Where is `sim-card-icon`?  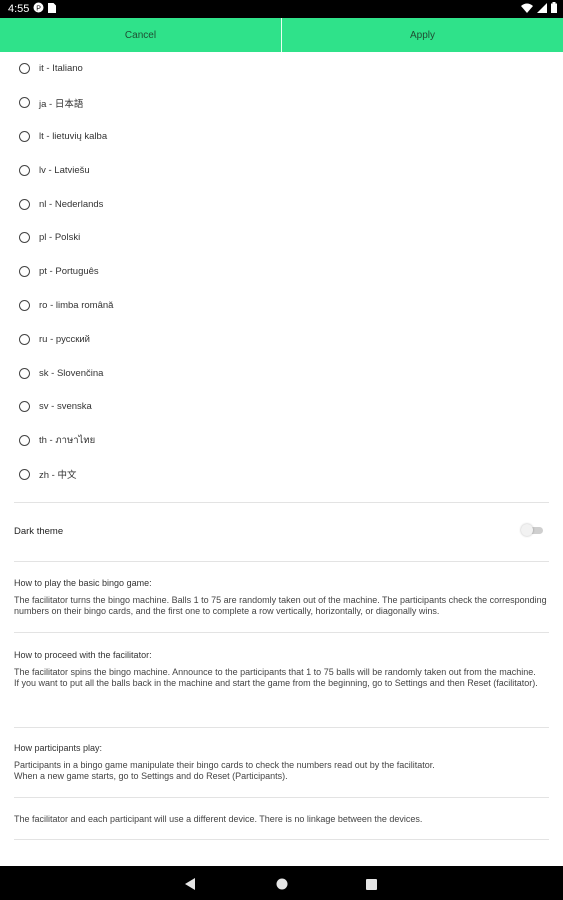
sim-card-icon is located at coordinates (52, 9).